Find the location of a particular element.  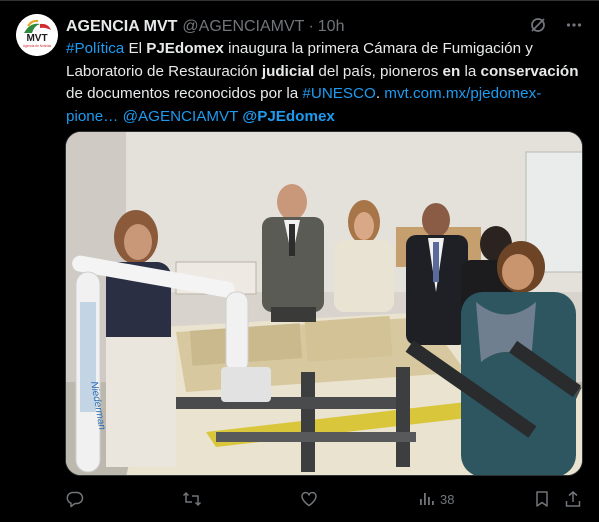

heart-icon is located at coordinates (309, 499).